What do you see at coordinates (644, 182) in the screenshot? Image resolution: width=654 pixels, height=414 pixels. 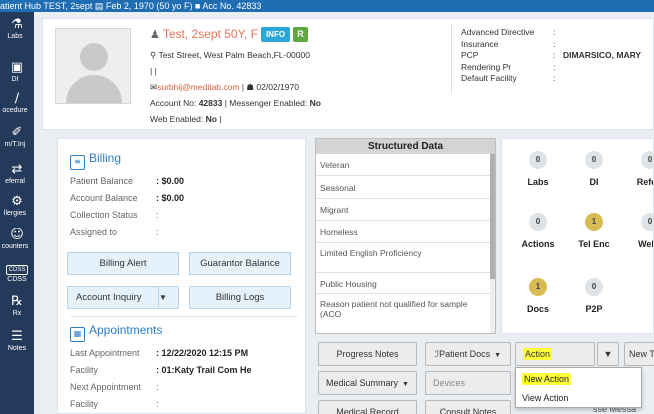 I see `counter-label: Referr` at bounding box center [644, 182].